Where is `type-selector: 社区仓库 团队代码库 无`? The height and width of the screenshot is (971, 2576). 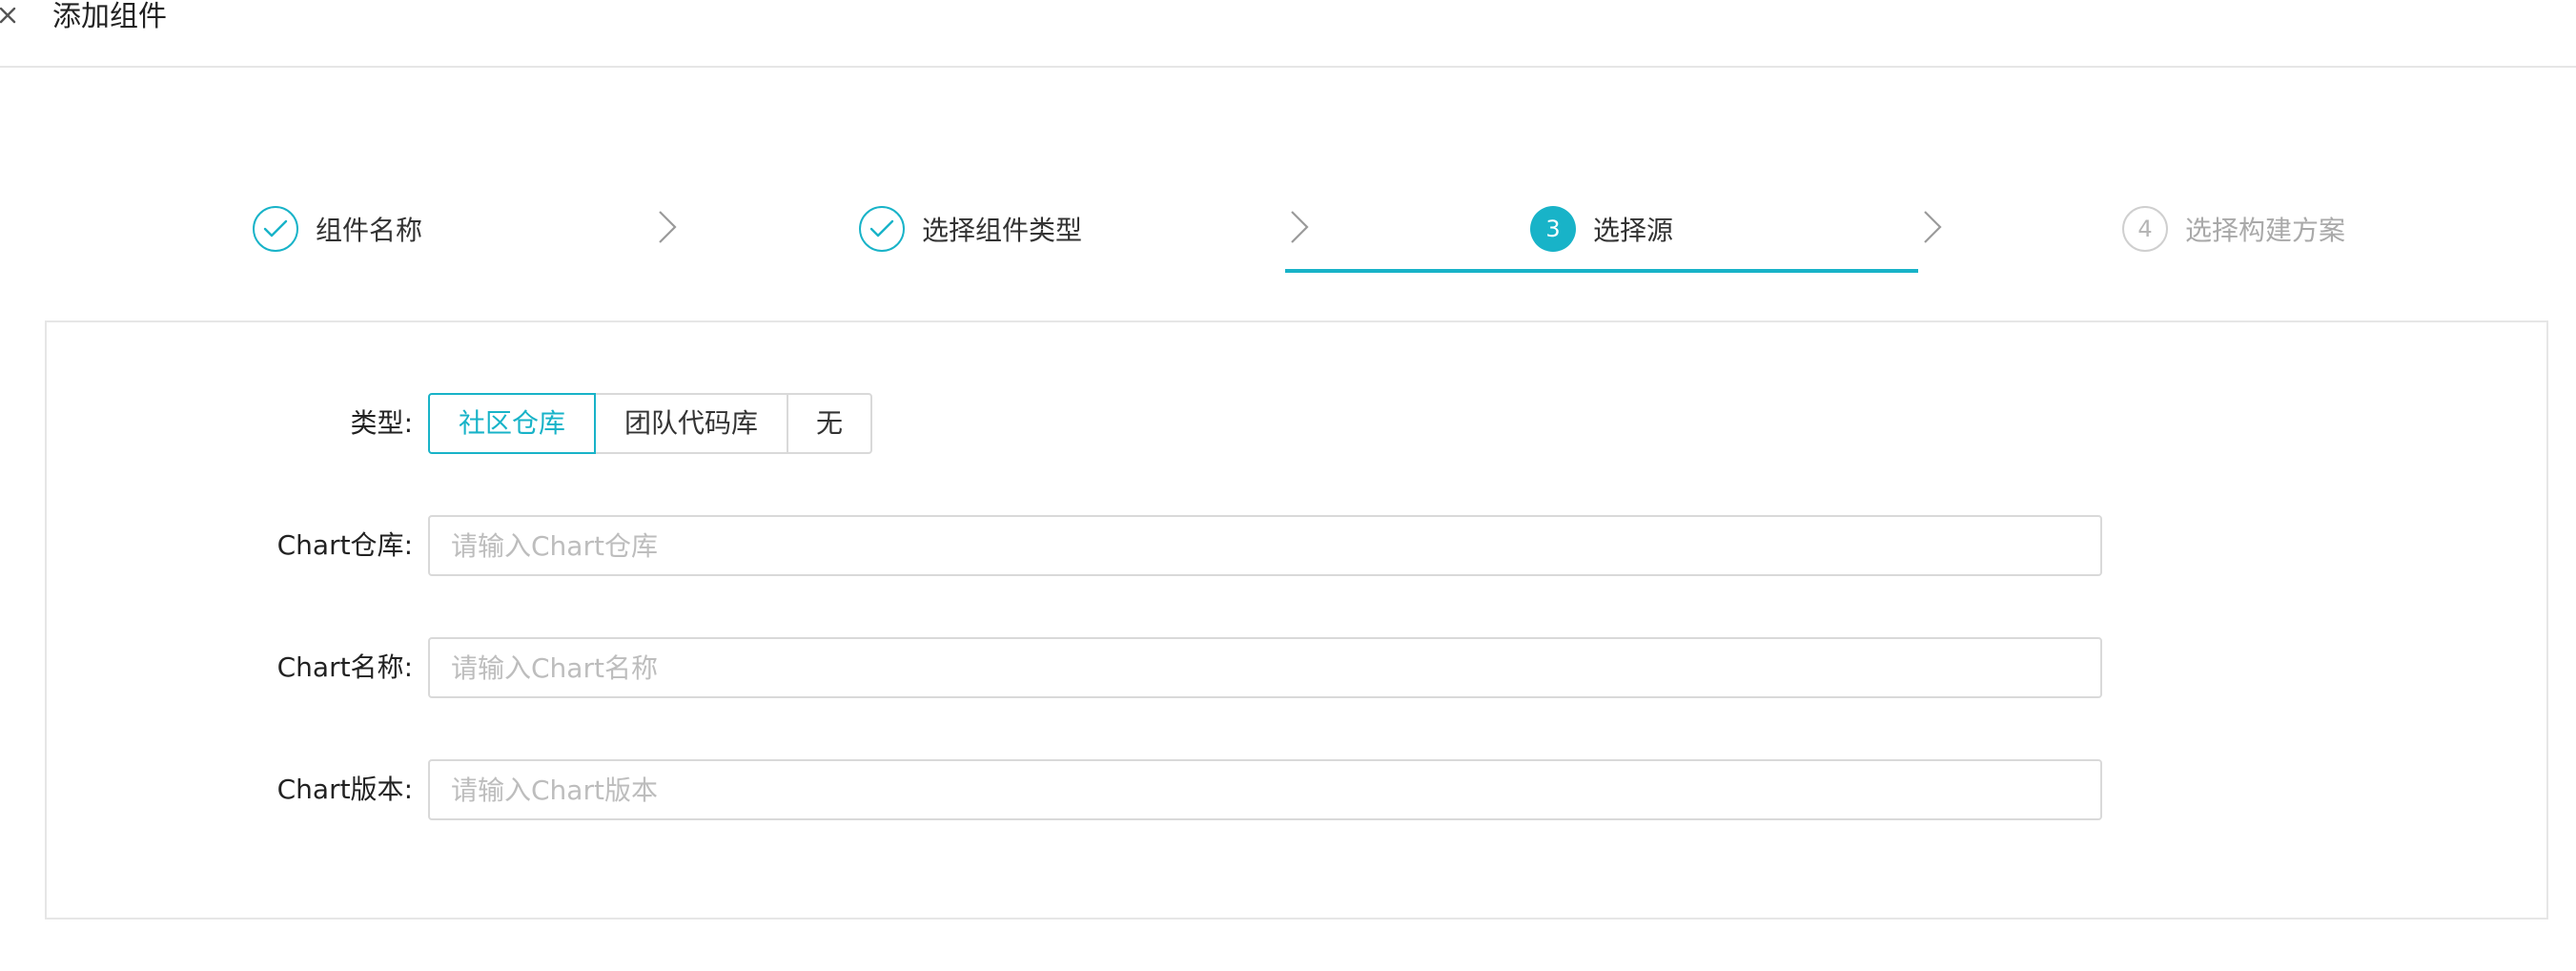
type-selector: 社区仓库 团队代码库 无 is located at coordinates (650, 423).